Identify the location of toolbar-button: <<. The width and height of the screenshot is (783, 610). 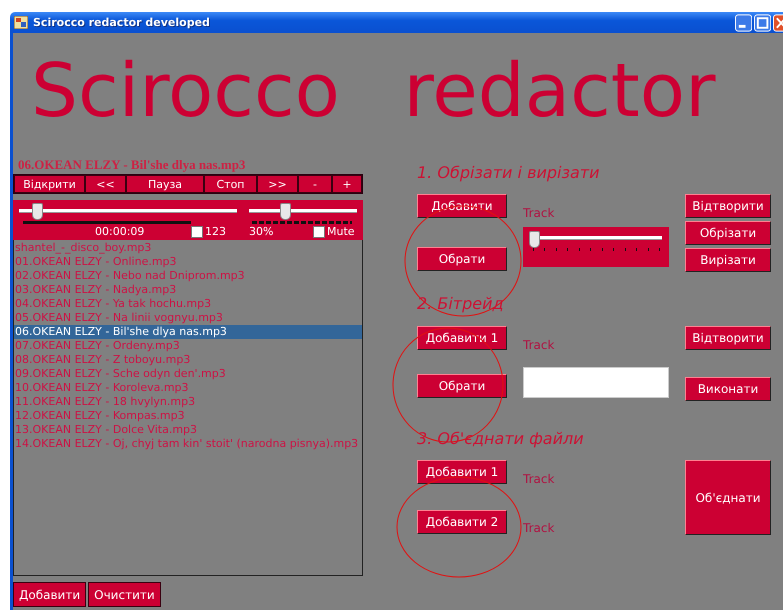
(105, 184).